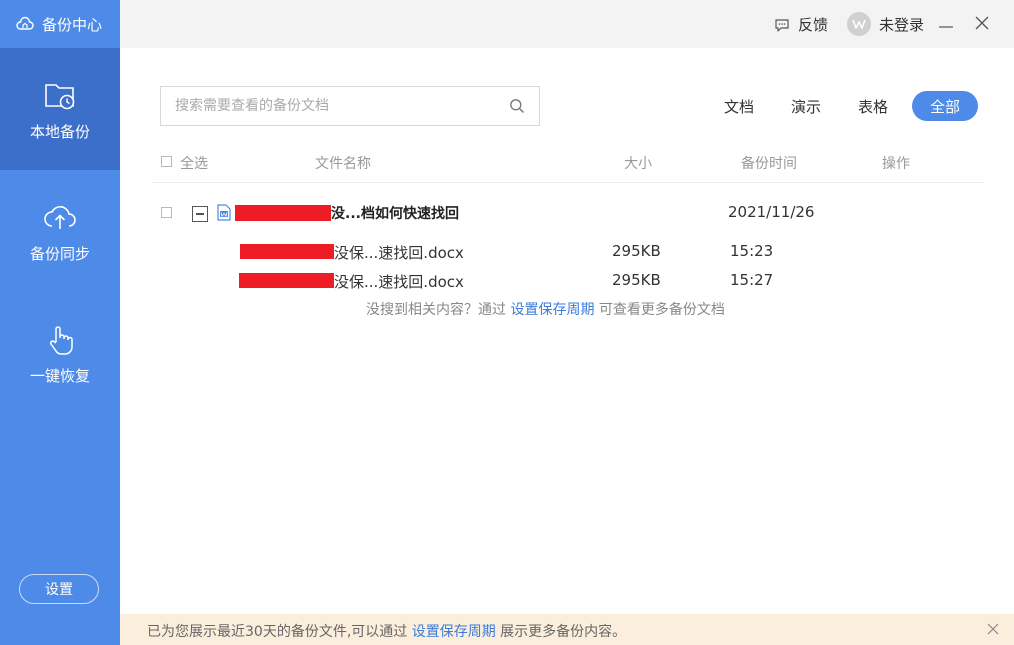 This screenshot has width=1014, height=645. Describe the element at coordinates (782, 25) in the screenshot. I see `chat-bubble-icon` at that location.